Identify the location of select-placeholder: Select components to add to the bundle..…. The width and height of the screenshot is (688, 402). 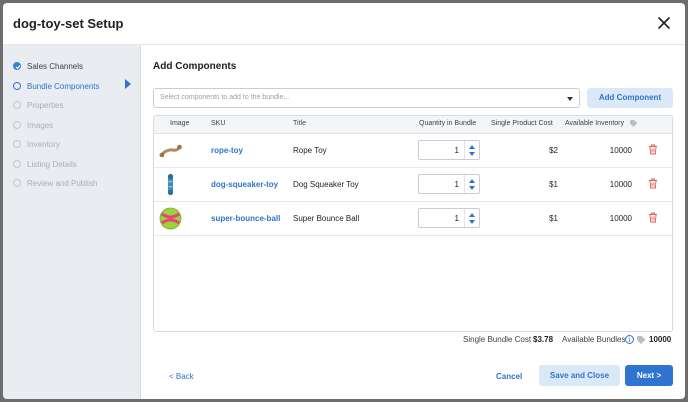
(225, 97).